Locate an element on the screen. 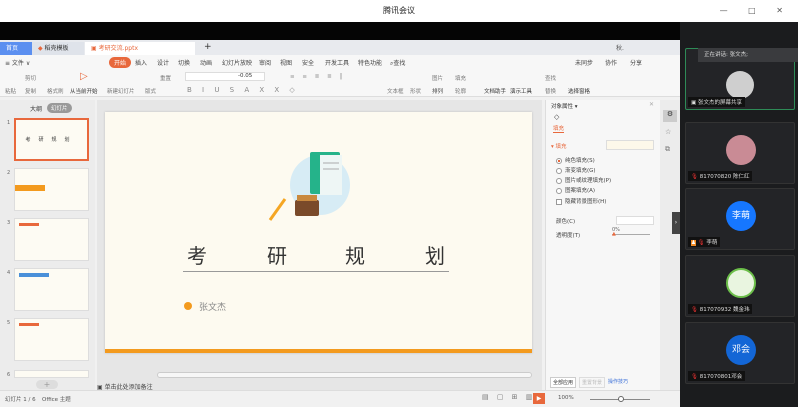  slides-tab: 幻灯片 is located at coordinates (59, 108).